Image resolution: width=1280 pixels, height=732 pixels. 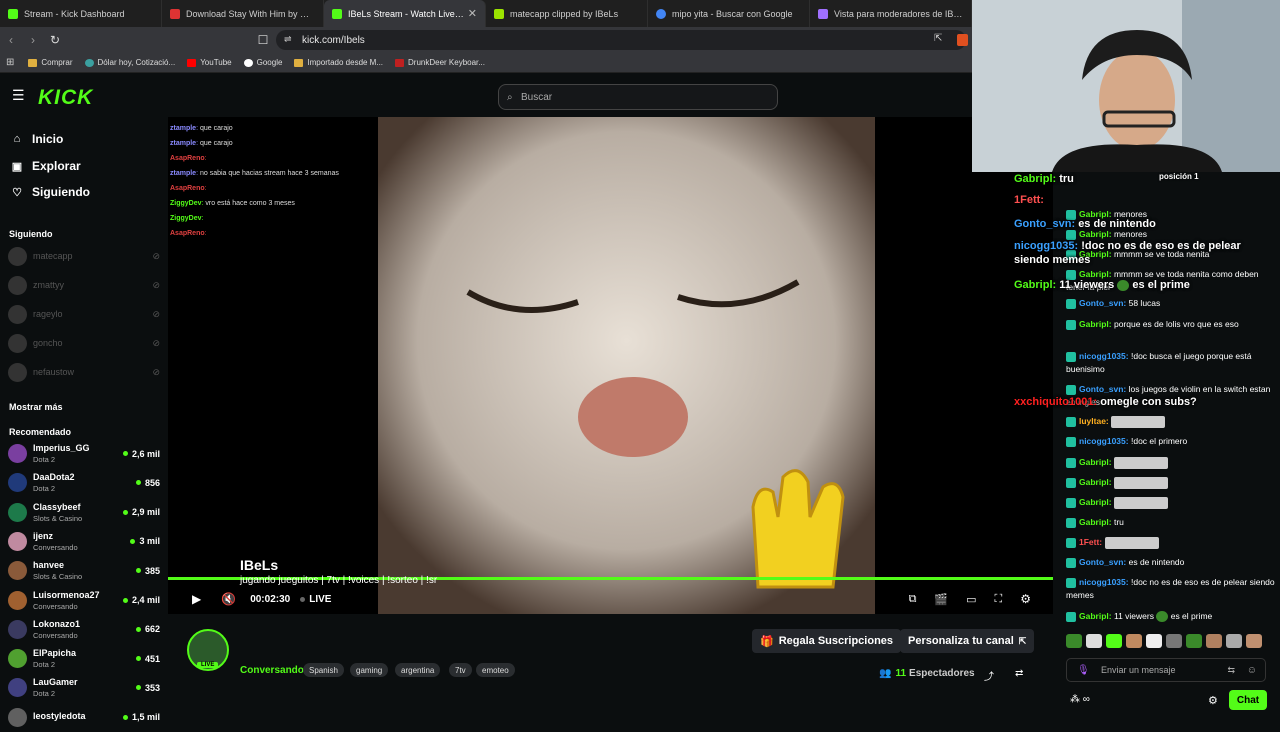 What do you see at coordinates (1252, 670) in the screenshot?
I see `emoji-icon: ☺` at bounding box center [1252, 670].